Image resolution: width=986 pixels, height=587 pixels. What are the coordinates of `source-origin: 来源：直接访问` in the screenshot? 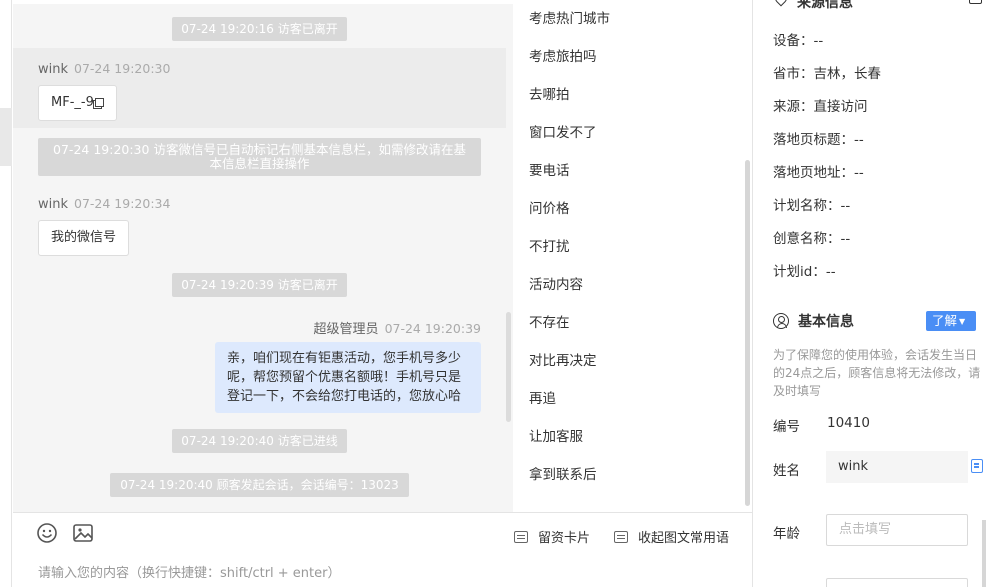 It's located at (820, 107).